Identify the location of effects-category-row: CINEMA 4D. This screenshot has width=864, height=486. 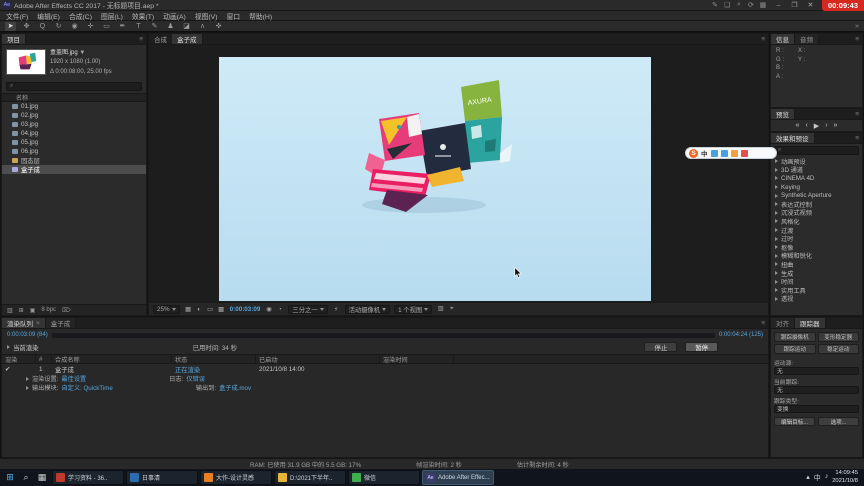
(816, 178).